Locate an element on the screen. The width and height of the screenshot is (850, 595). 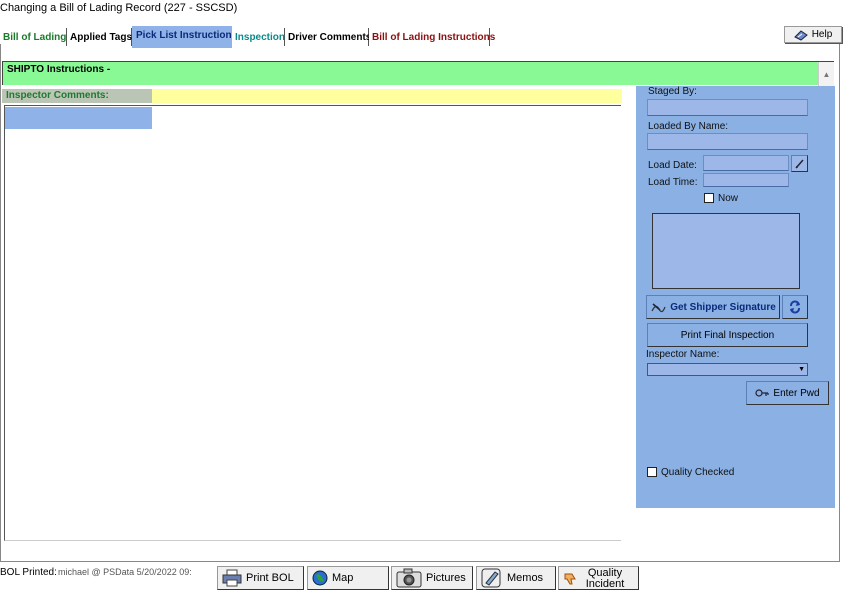
print-bol-button: Print BOL is located at coordinates (260, 578).